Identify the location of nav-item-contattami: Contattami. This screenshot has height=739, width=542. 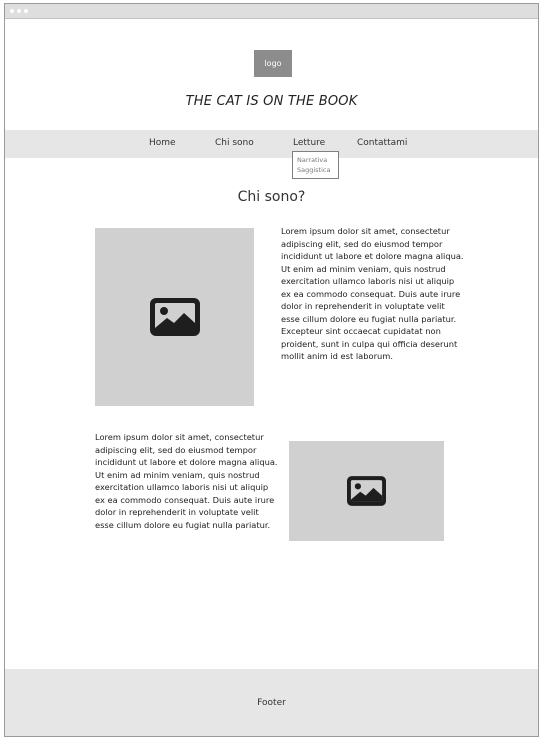
(382, 143).